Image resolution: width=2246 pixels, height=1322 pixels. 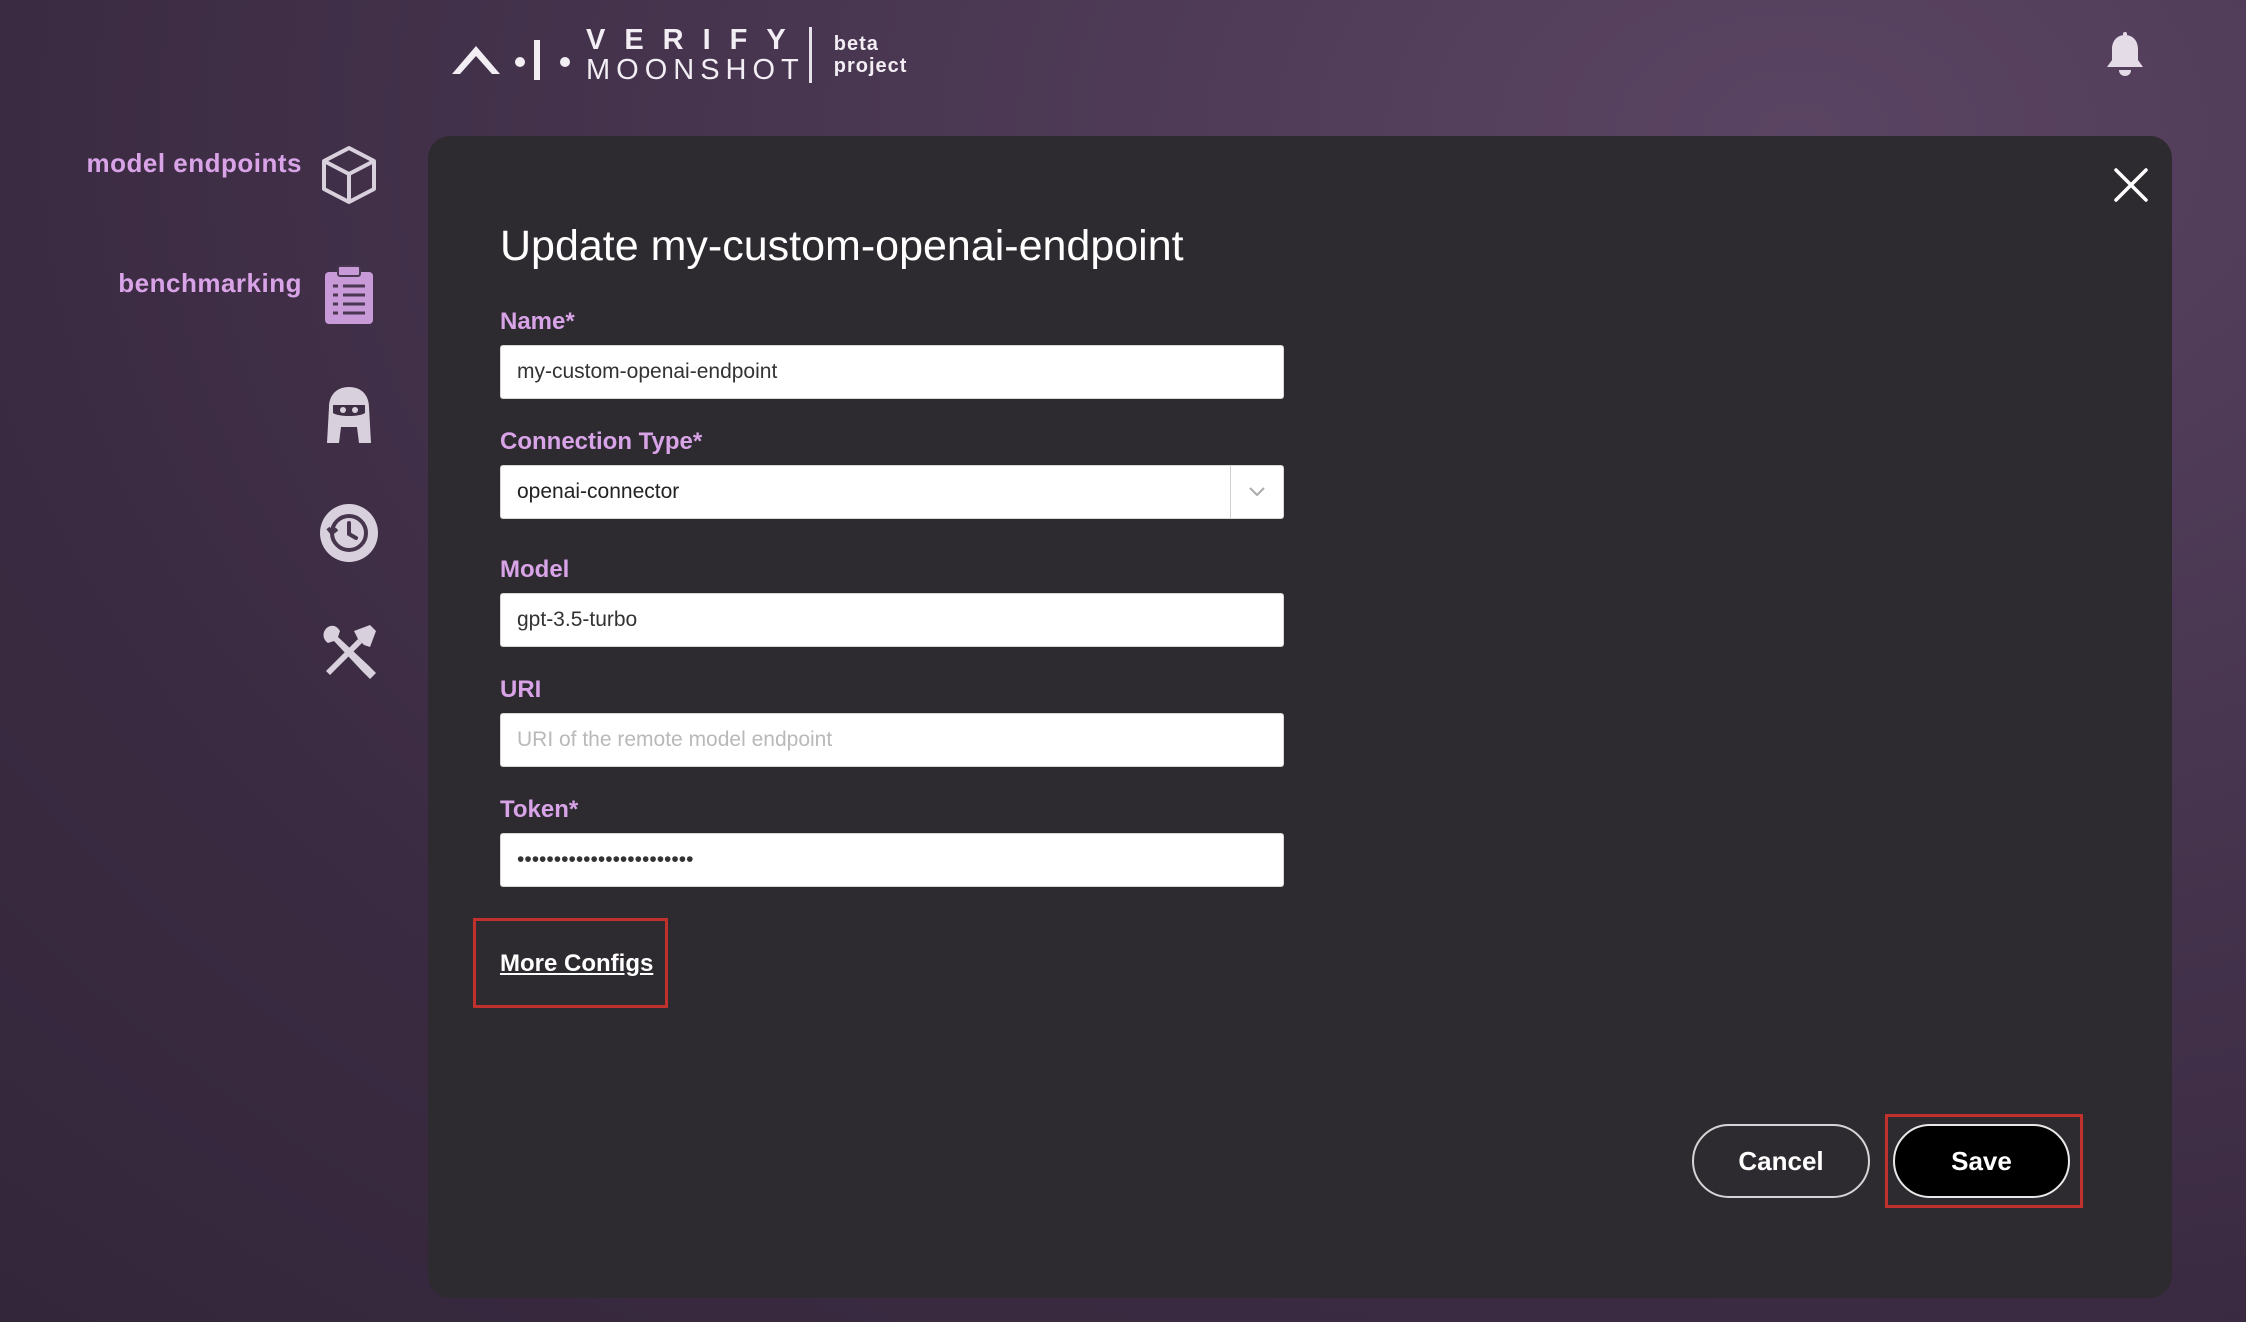 I want to click on sidebar-item-model-endpoints: model endpoints, so click(x=220, y=175).